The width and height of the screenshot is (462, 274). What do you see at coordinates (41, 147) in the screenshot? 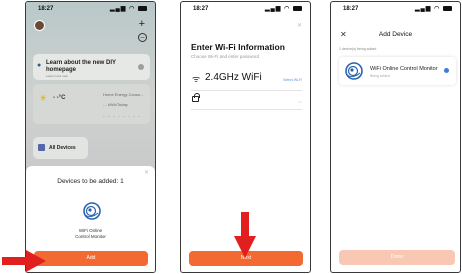
I see `devices-icon` at bounding box center [41, 147].